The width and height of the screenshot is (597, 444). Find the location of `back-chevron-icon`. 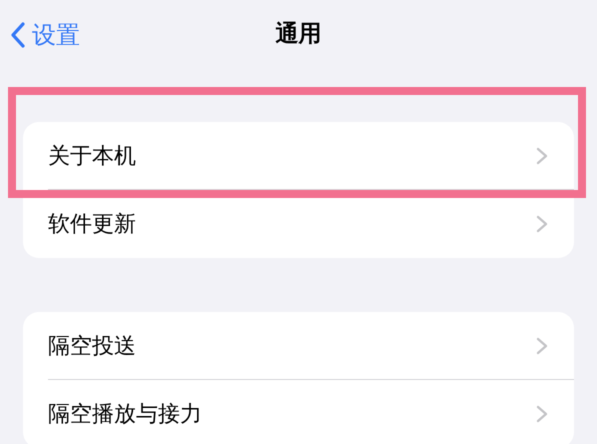

back-chevron-icon is located at coordinates (18, 35).